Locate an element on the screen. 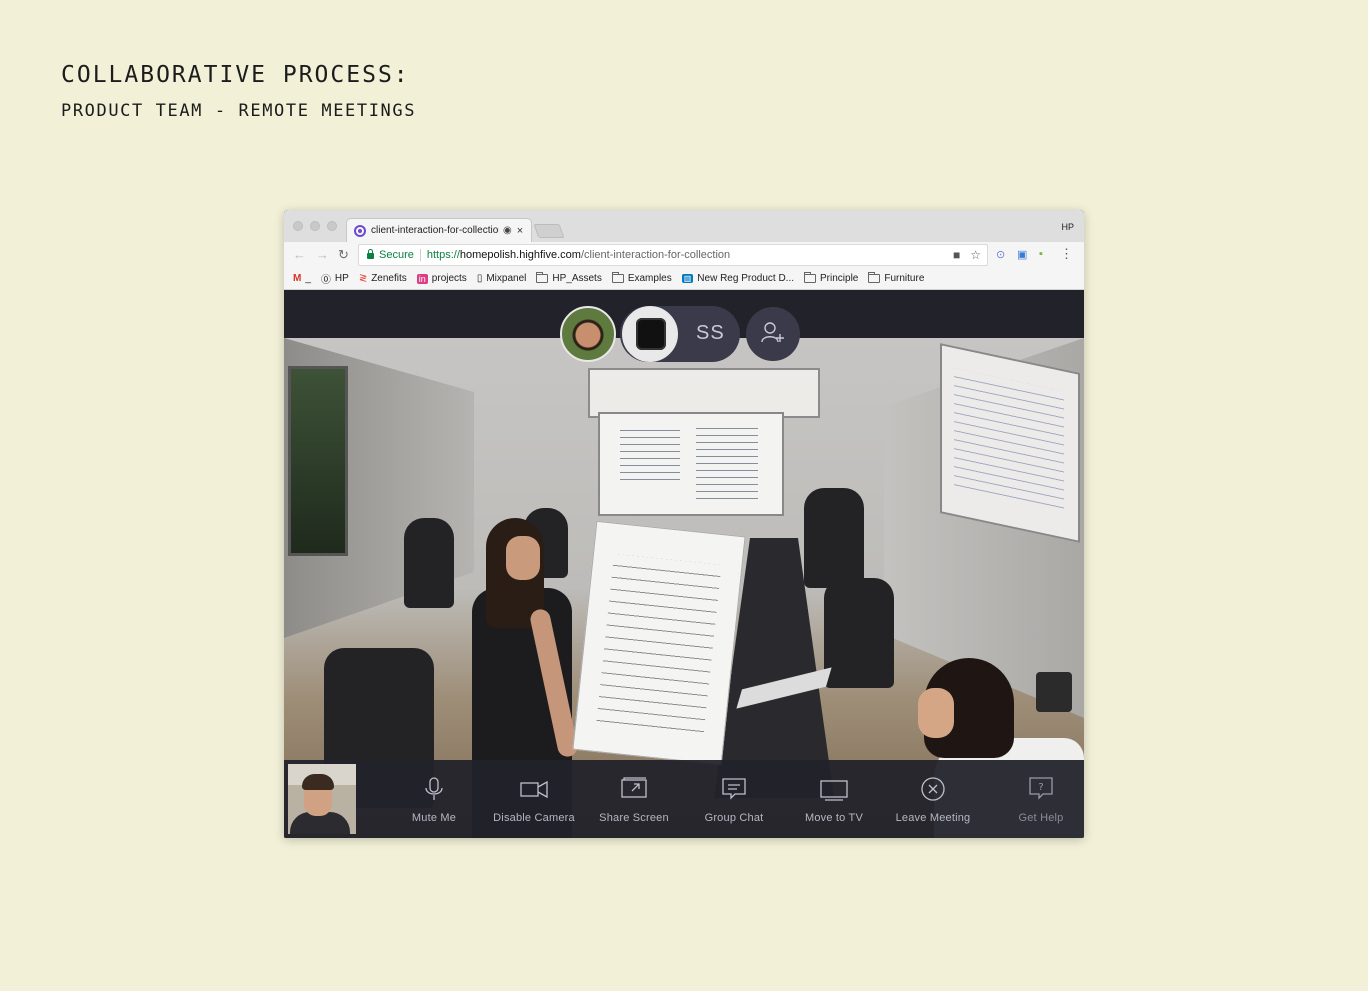  invision-icon: in is located at coordinates (422, 278).